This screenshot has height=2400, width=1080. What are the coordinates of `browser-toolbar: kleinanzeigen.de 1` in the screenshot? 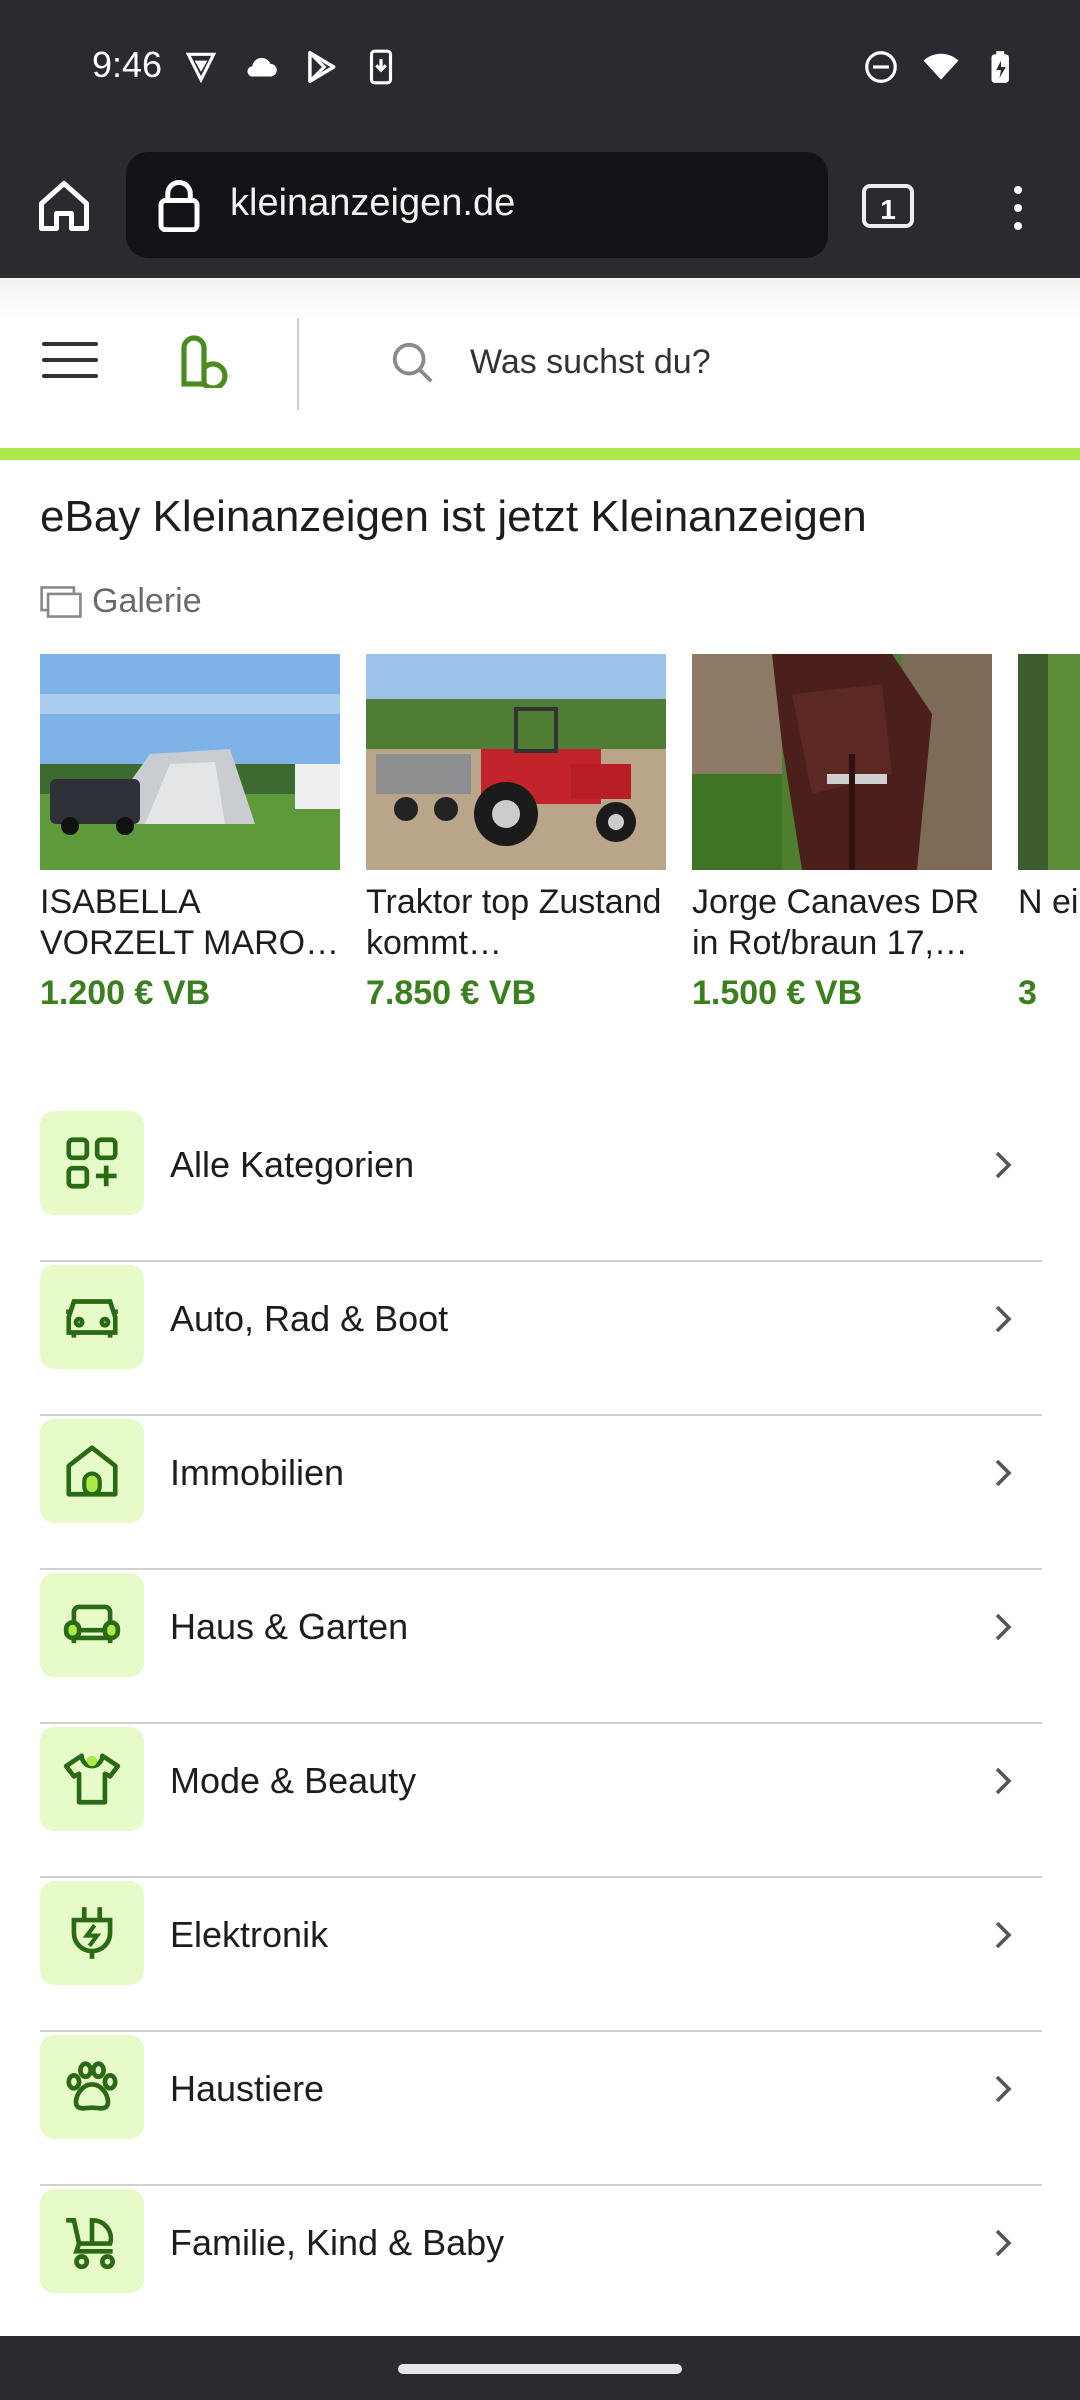 It's located at (540, 209).